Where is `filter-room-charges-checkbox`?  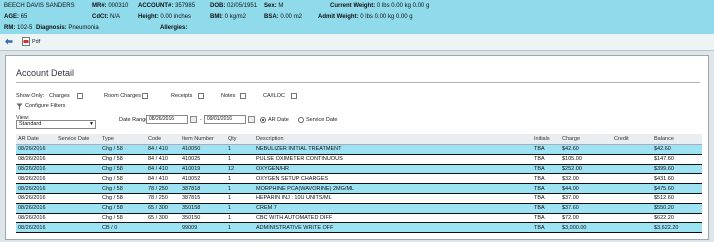
filter-room-charges-checkbox is located at coordinates (145, 96).